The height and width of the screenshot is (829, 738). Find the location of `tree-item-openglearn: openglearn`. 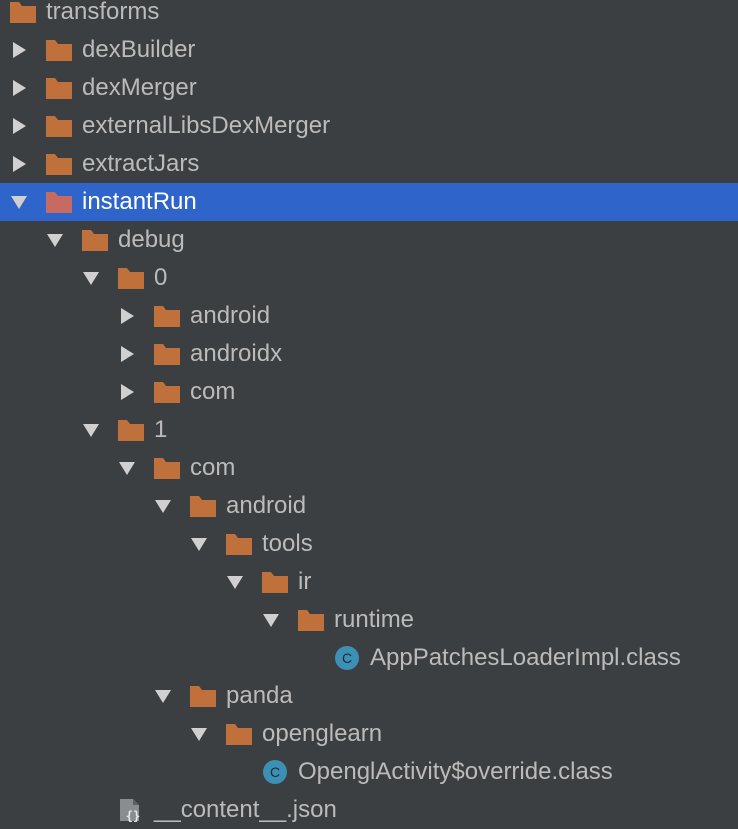

tree-item-openglearn: openglearn is located at coordinates (369, 734).